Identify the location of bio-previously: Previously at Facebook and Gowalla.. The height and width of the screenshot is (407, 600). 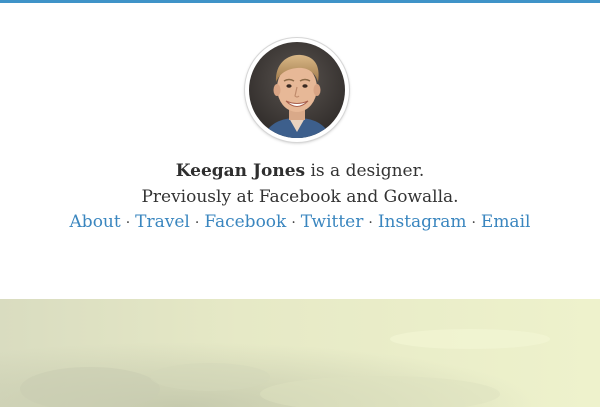
(300, 196).